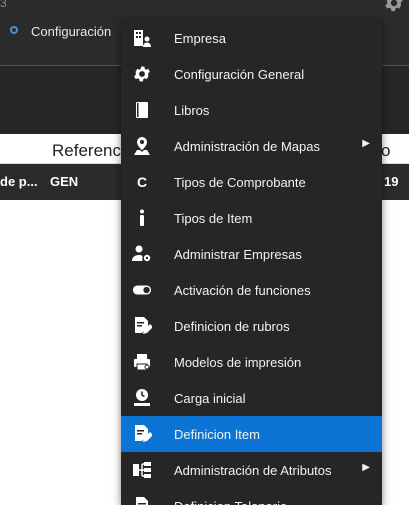  I want to click on menu-item-label: Tipos de Comprobante, so click(240, 182).